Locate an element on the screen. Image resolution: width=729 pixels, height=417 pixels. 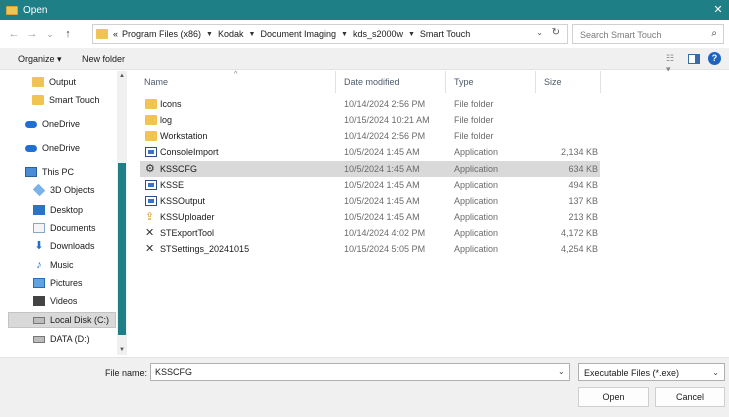
organize-button: Organize ▾ is located at coordinates (40, 59).